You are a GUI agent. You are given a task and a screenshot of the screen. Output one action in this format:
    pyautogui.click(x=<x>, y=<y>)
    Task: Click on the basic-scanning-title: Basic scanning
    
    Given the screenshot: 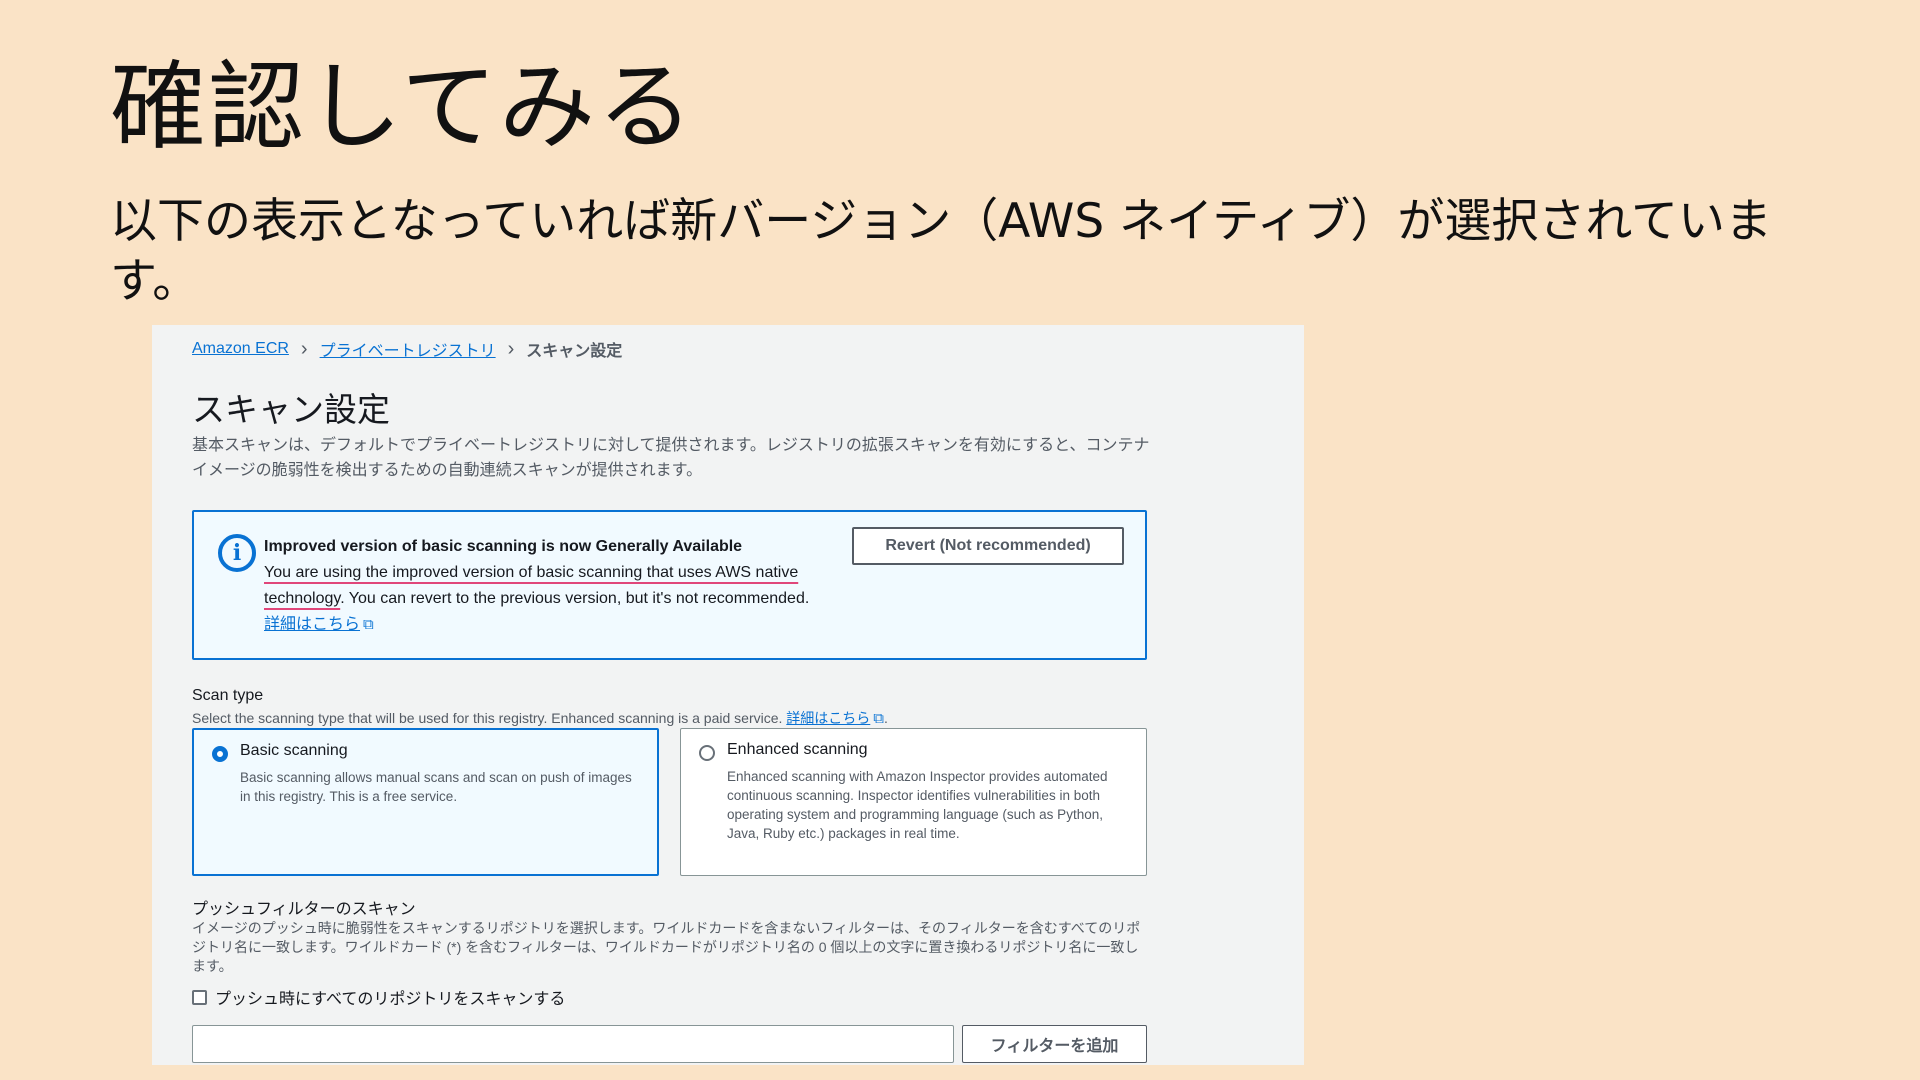 What is the action you would take?
    pyautogui.click(x=294, y=750)
    